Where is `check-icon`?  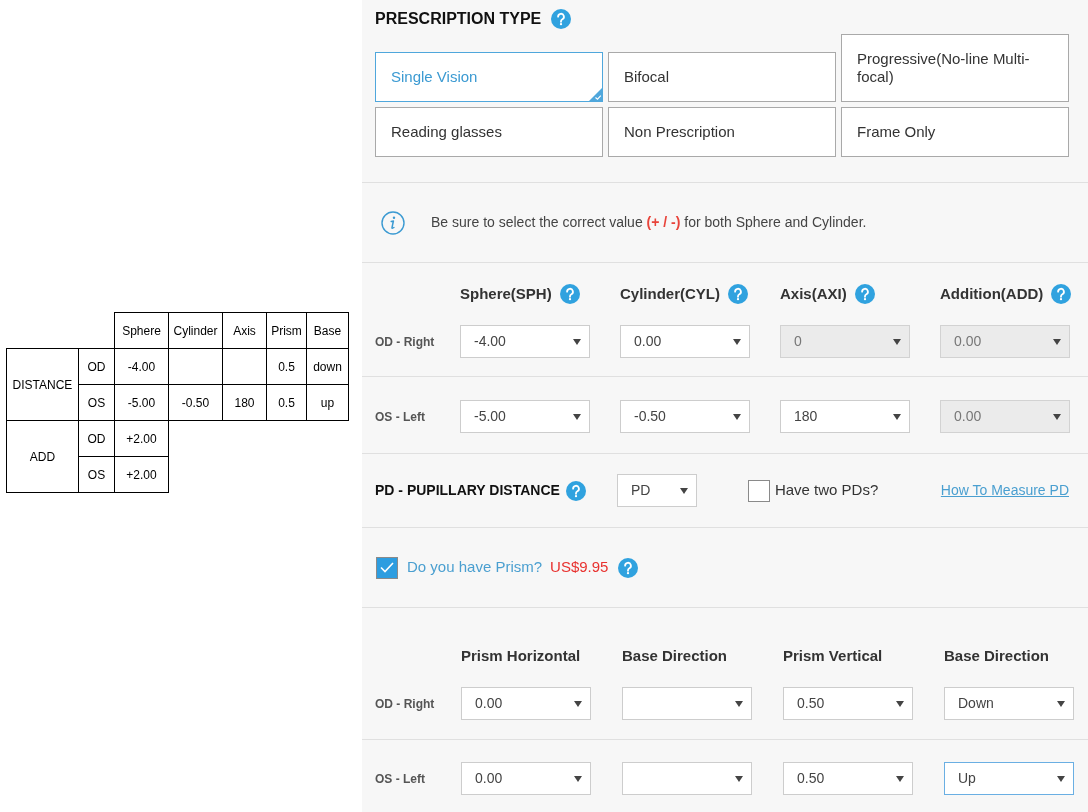 check-icon is located at coordinates (387, 567).